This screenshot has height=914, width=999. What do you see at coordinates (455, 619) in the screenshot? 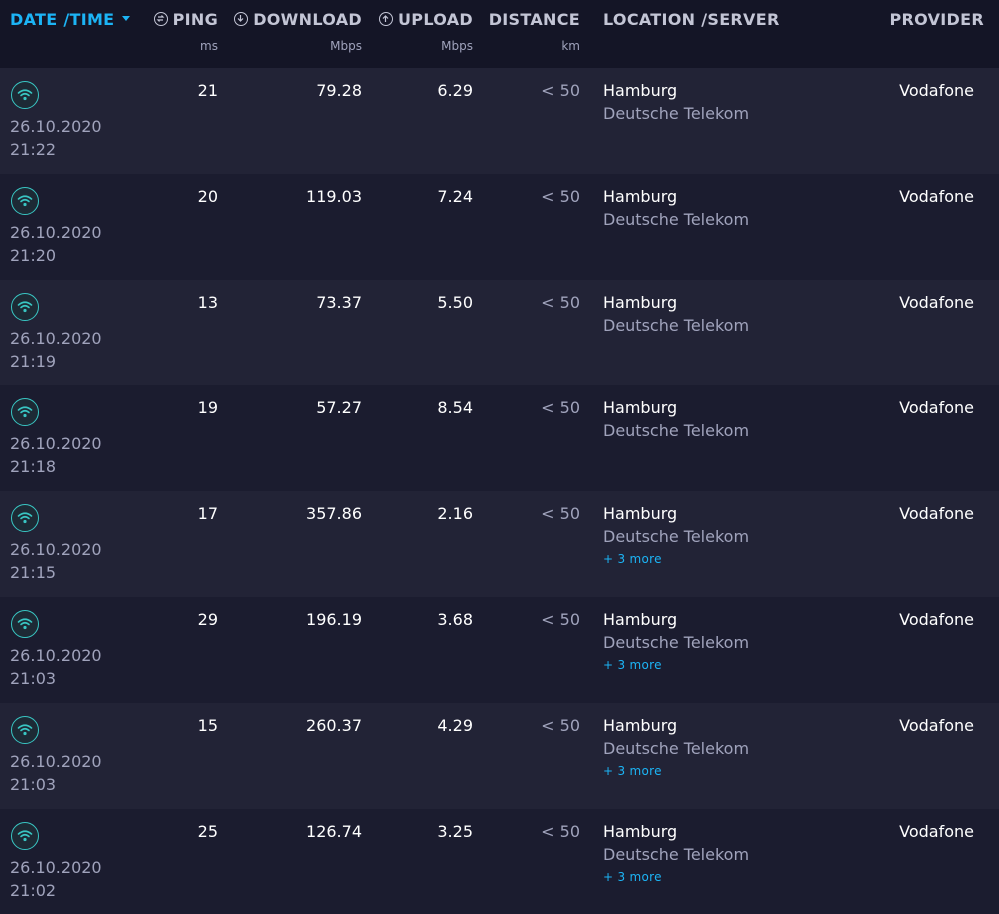
I see `row-upload: 3.68` at bounding box center [455, 619].